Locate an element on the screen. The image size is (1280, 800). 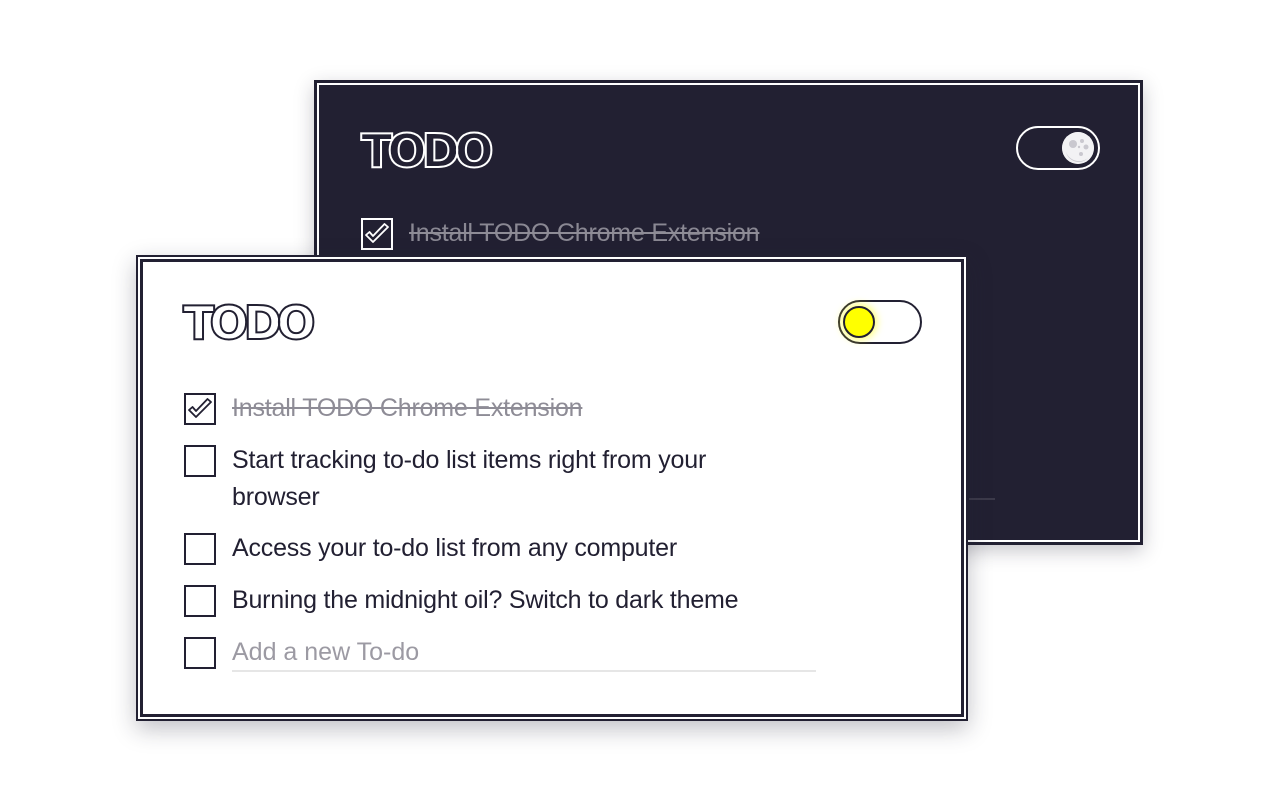
moon-icon is located at coordinates (1078, 148).